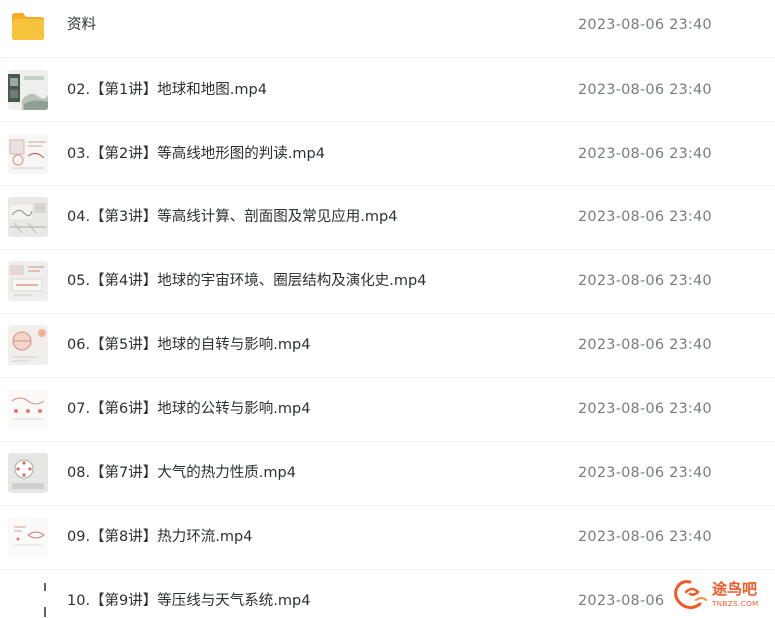  I want to click on list-item-folder-resources: 资料 2023-08-06 23:40, so click(387, 29).